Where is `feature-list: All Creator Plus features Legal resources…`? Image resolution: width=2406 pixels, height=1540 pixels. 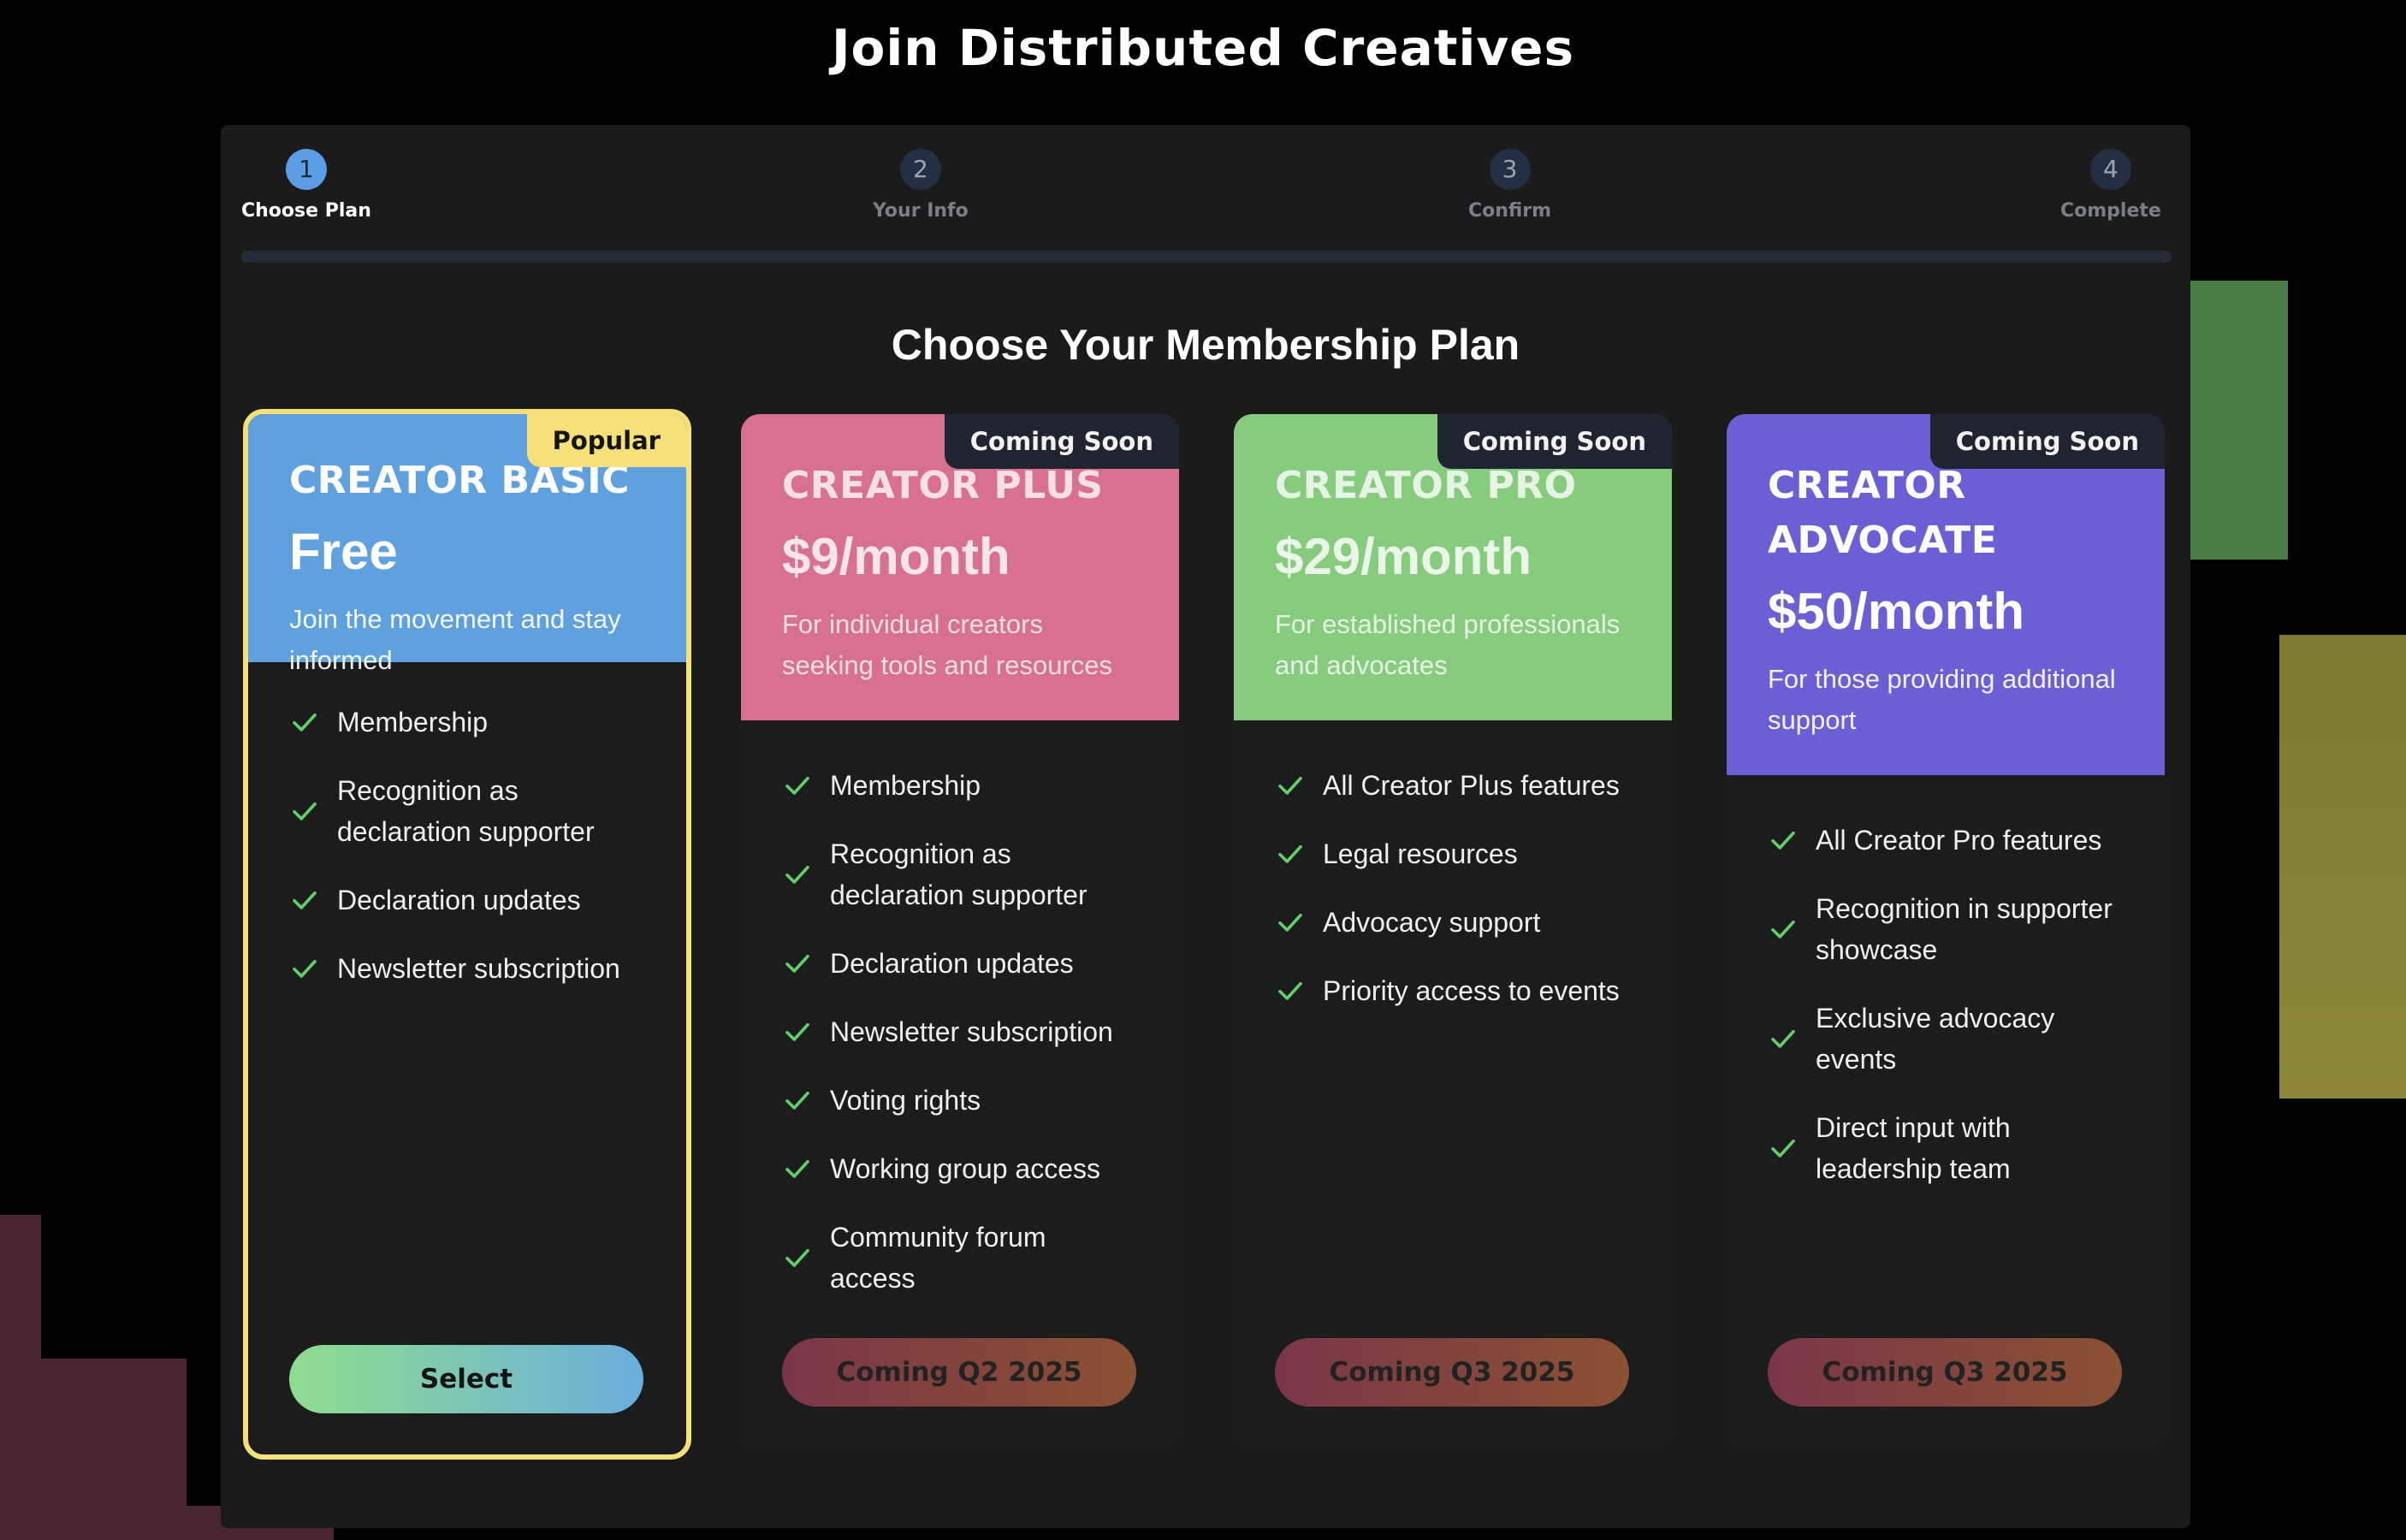 feature-list: All Creator Plus features Legal resources… is located at coordinates (1453, 865).